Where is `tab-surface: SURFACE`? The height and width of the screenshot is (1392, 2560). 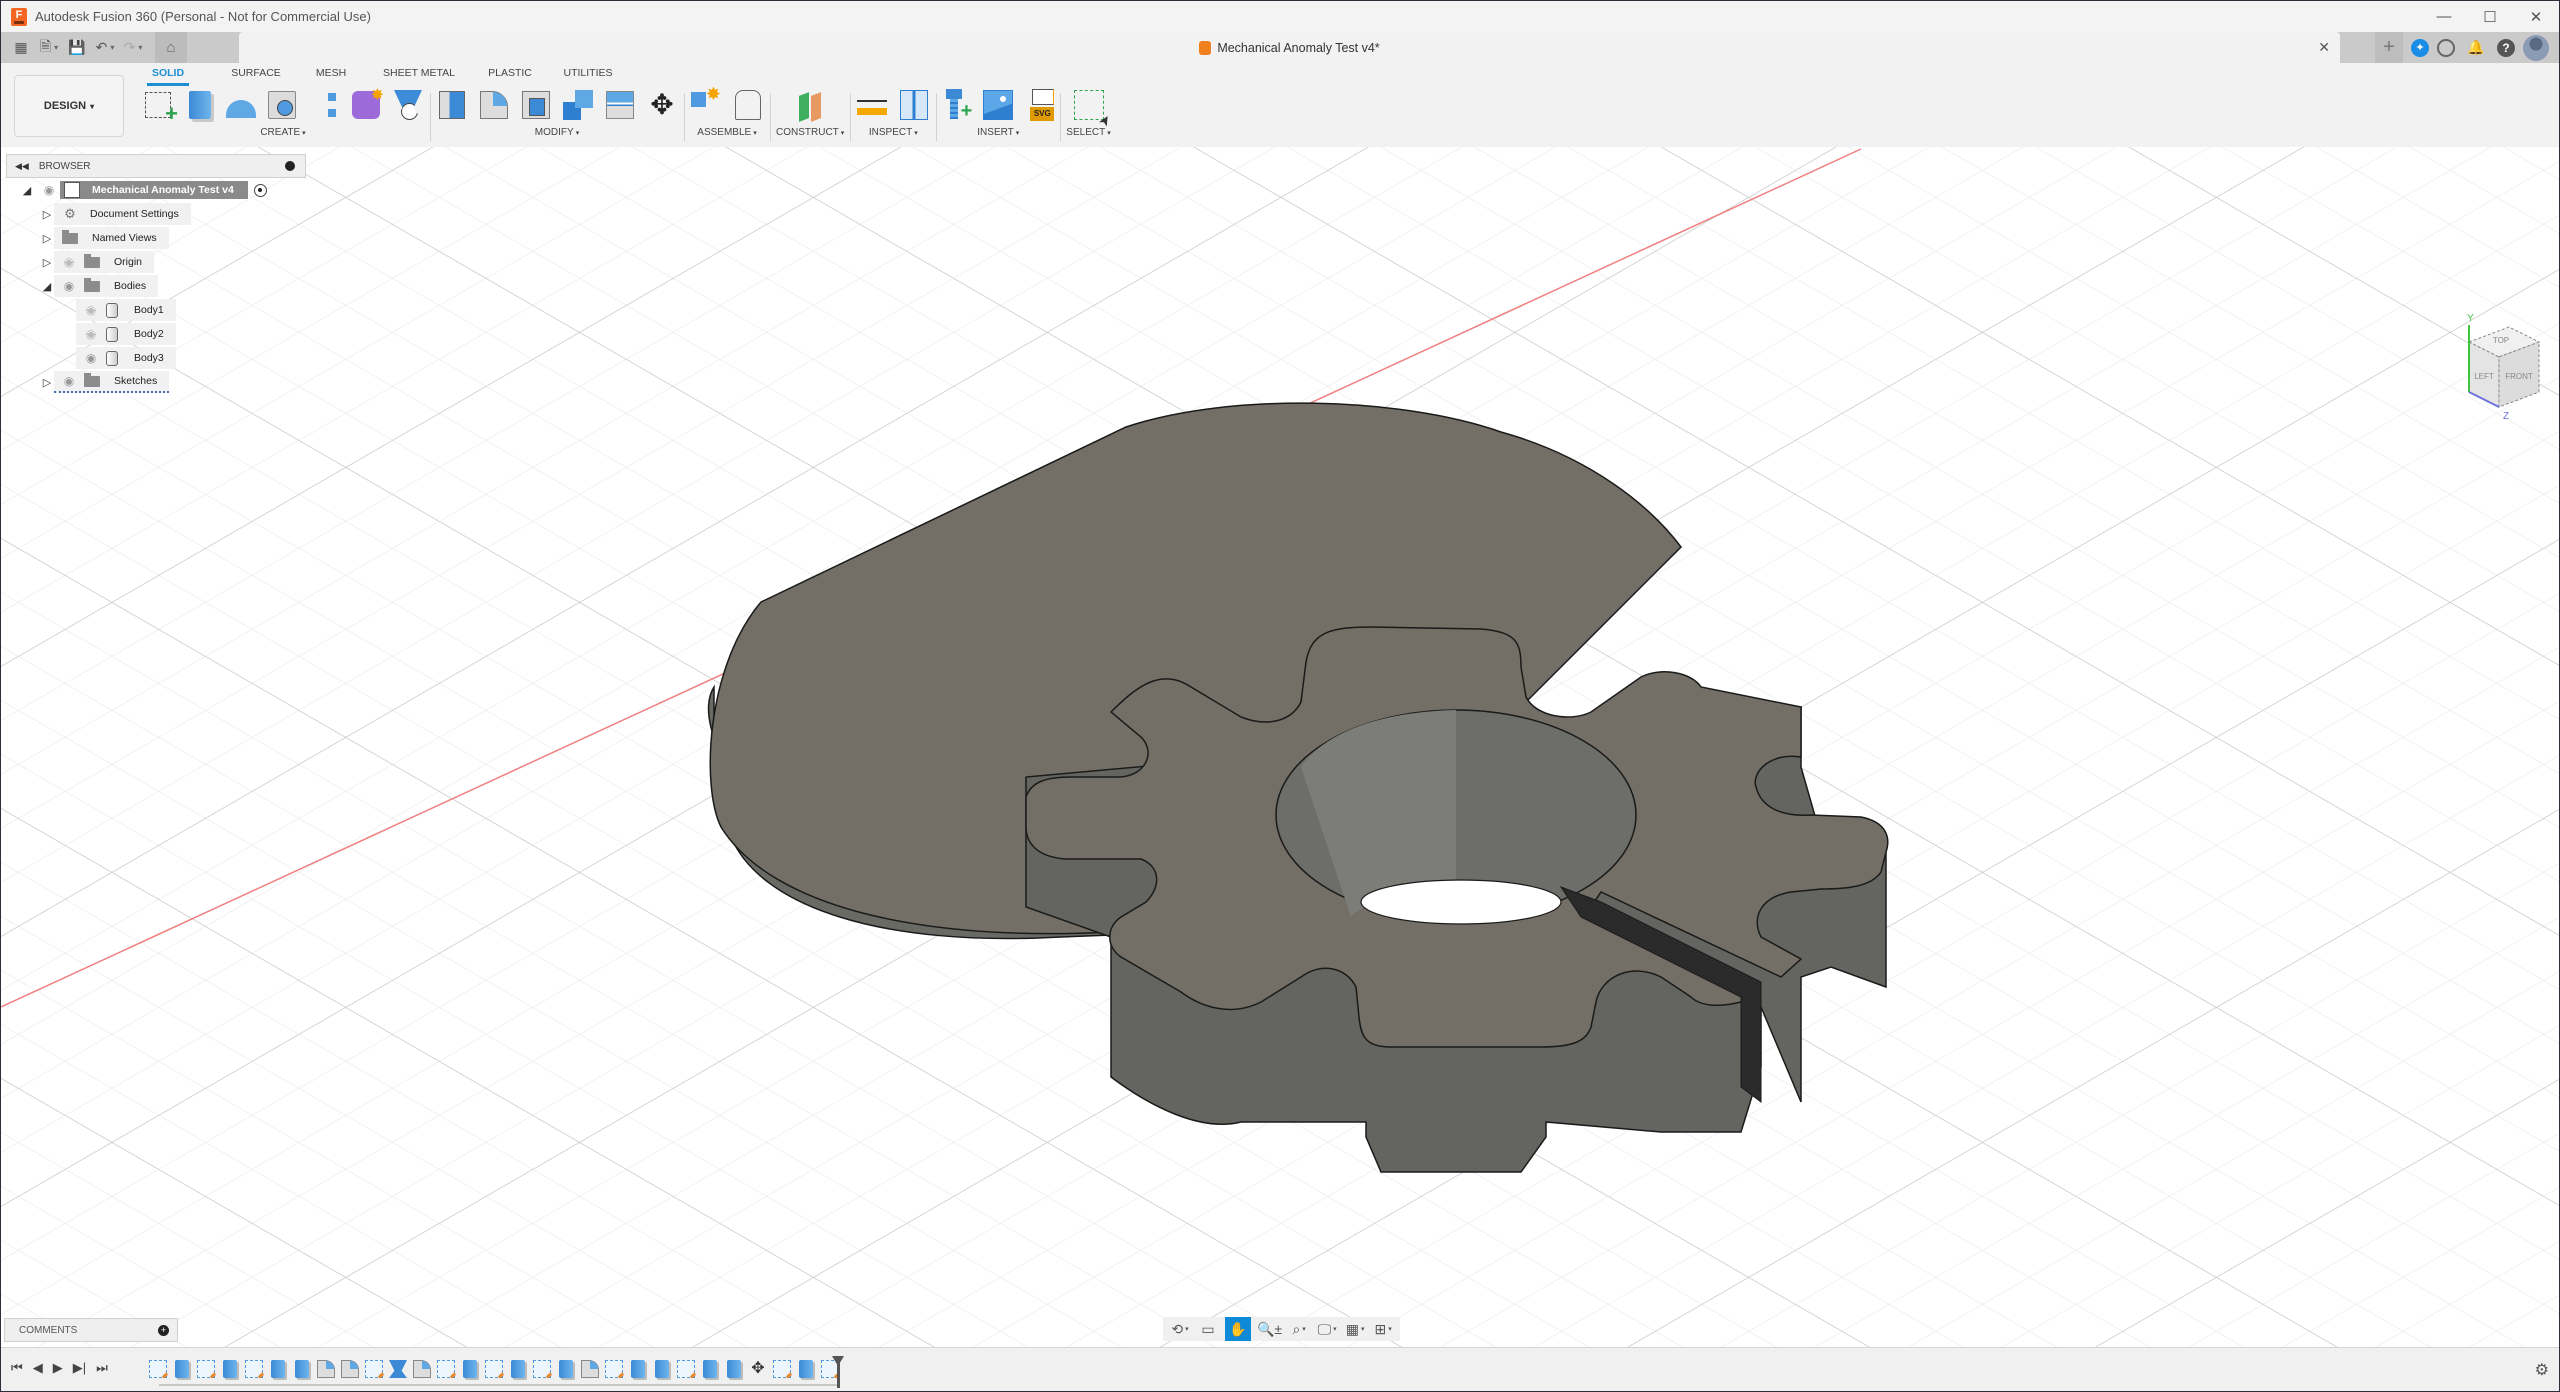 tab-surface: SURFACE is located at coordinates (256, 76).